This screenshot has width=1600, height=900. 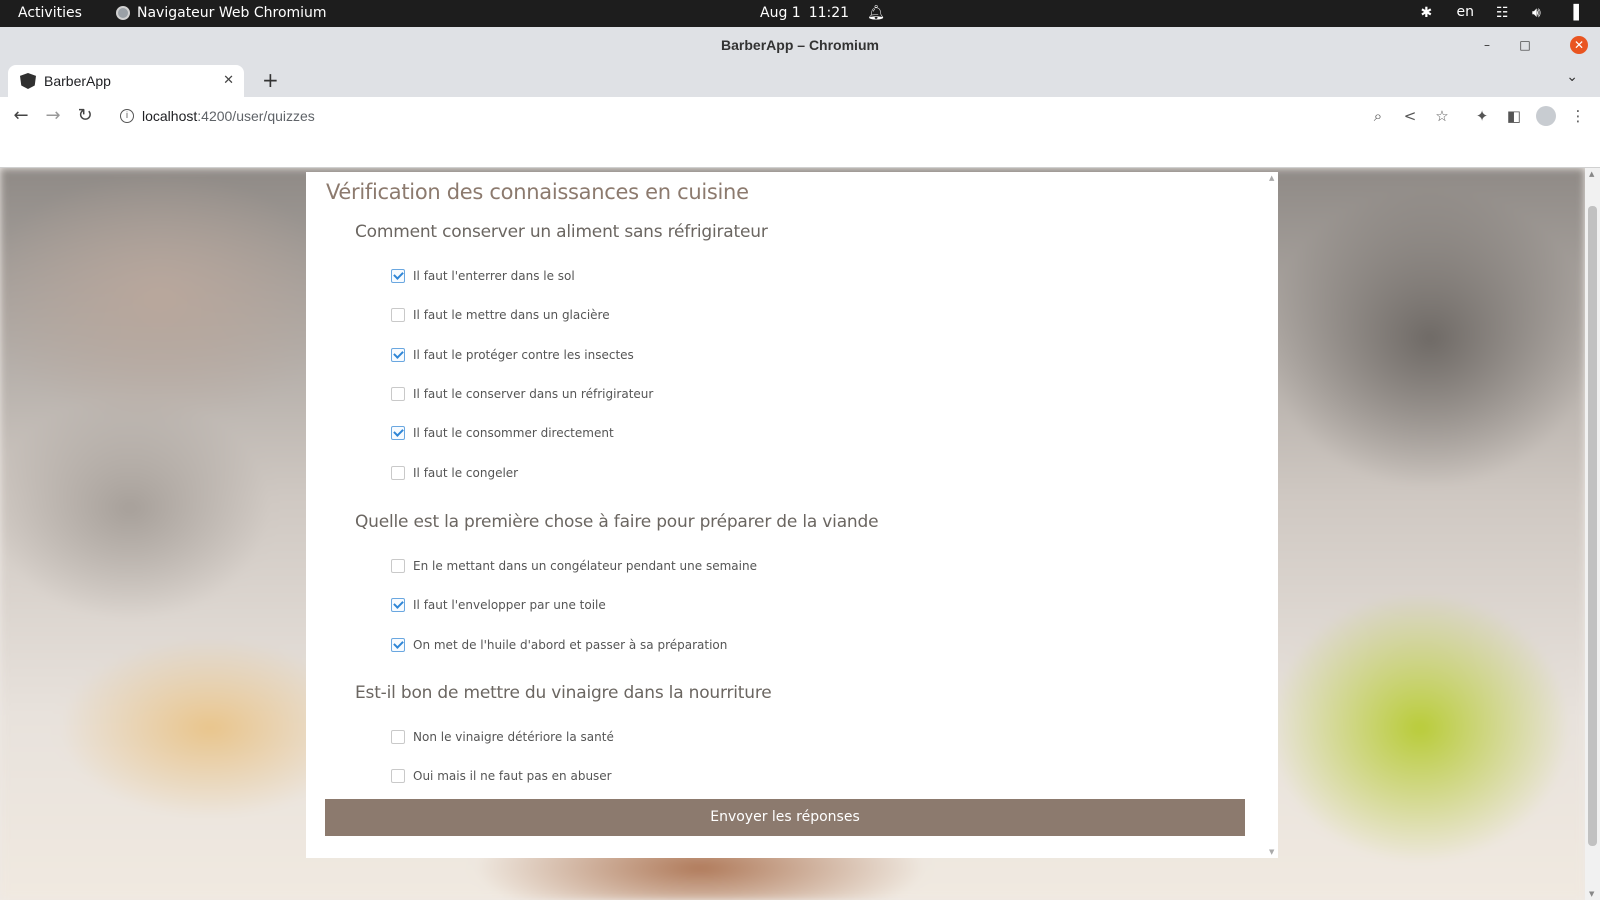 I want to click on answer-option: Non le vinaigre détériore la santé, so click(x=502, y=737).